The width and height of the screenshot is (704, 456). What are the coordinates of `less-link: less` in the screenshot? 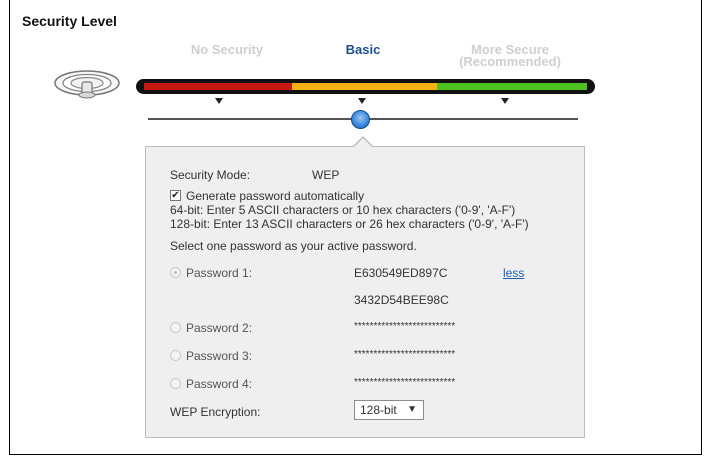 It's located at (513, 273).